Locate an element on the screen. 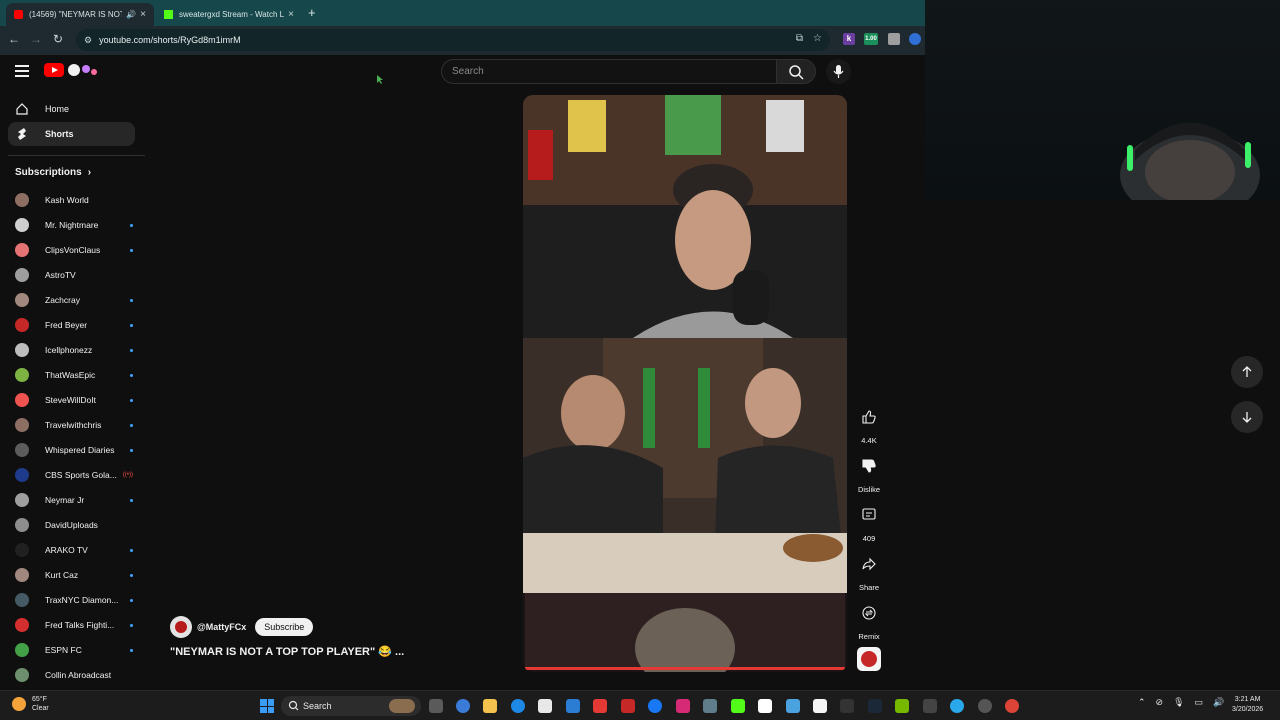 This screenshot has height=720, width=1280. new-tab-icon: + is located at coordinates (312, 12).